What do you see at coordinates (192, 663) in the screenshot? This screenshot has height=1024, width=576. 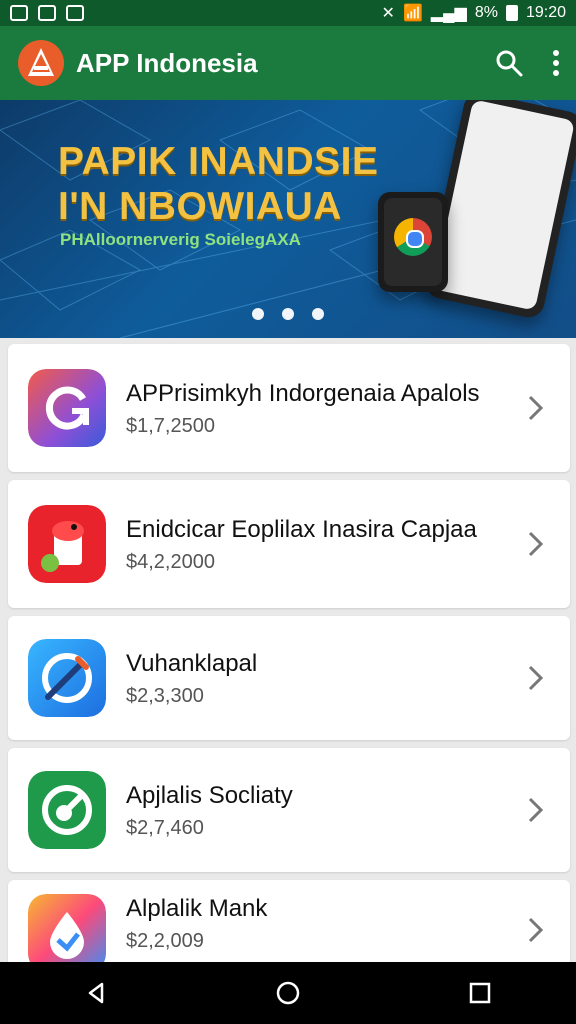 I see `app-name: Vuhanklapal` at bounding box center [192, 663].